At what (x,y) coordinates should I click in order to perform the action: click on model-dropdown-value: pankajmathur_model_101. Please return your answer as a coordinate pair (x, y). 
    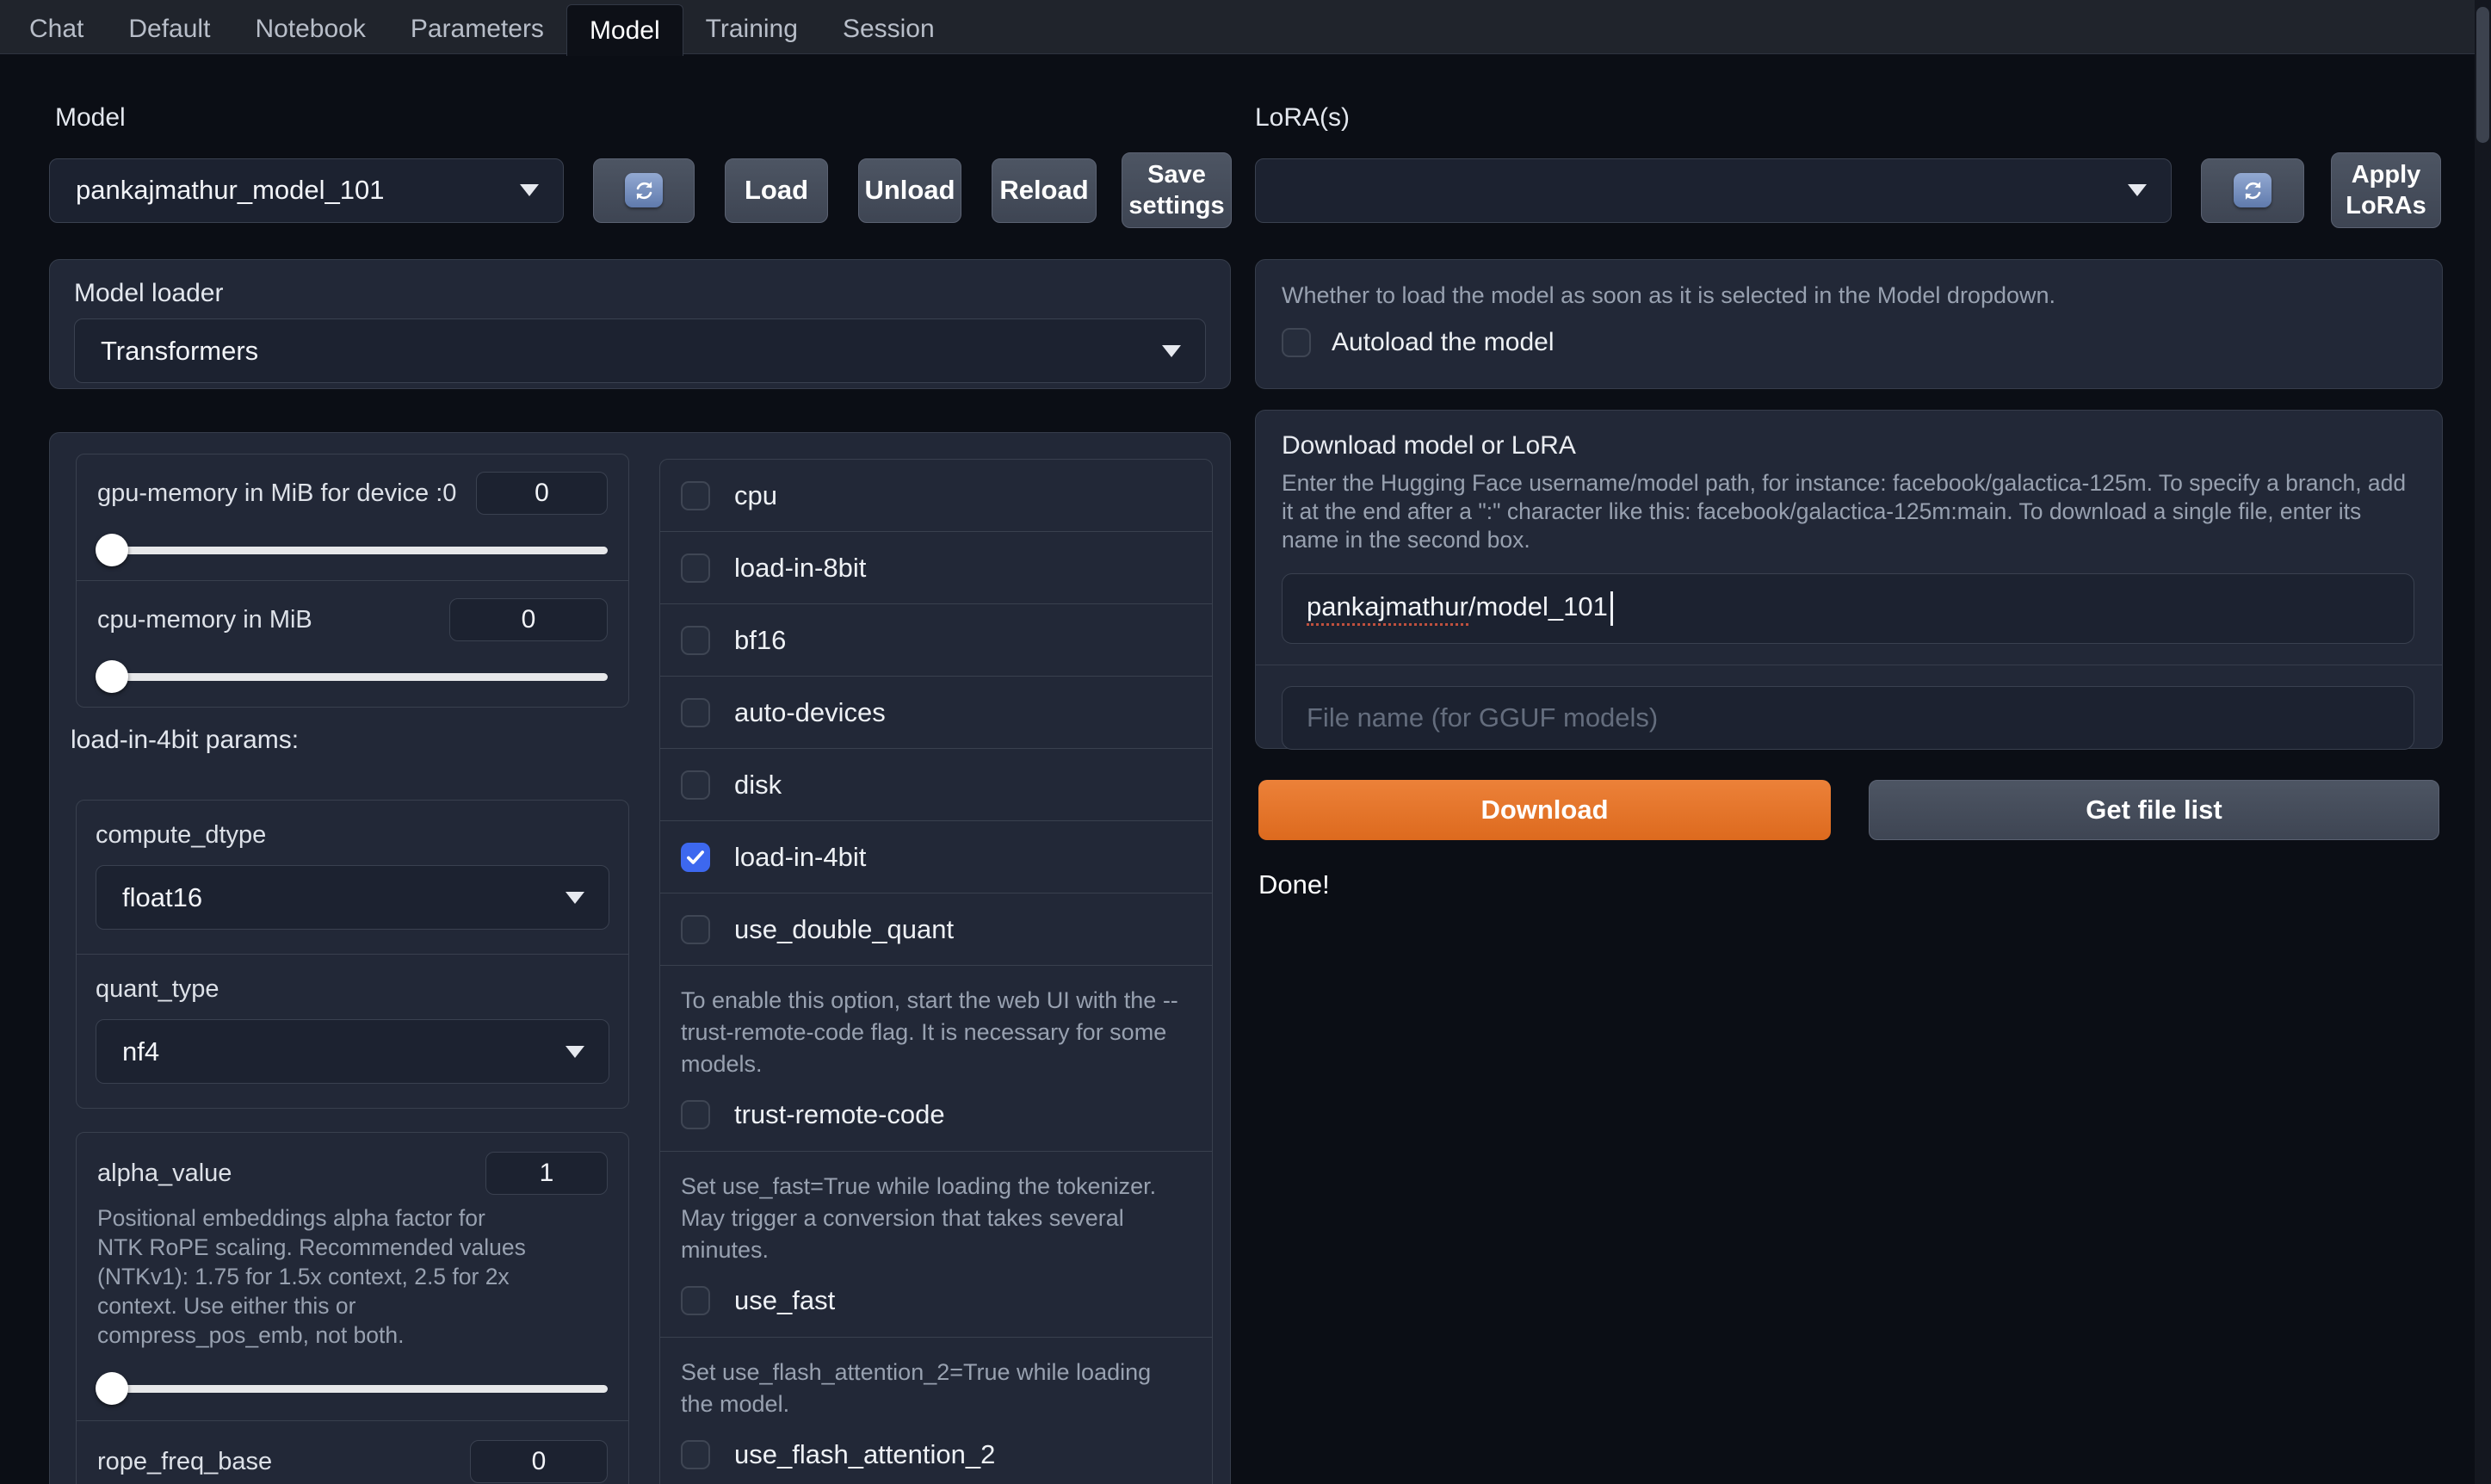
    Looking at the image, I should click on (230, 190).